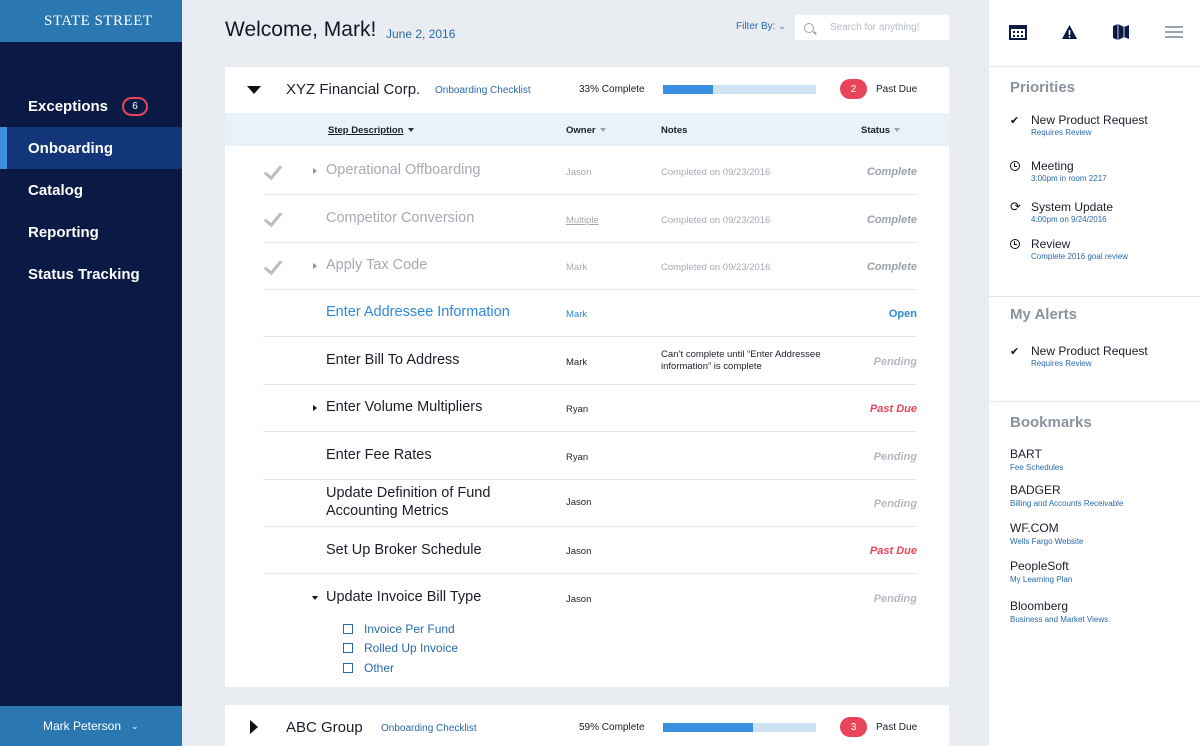  I want to click on table-row: Update Invoice Bill Type Jason Pending, so click(590, 596).